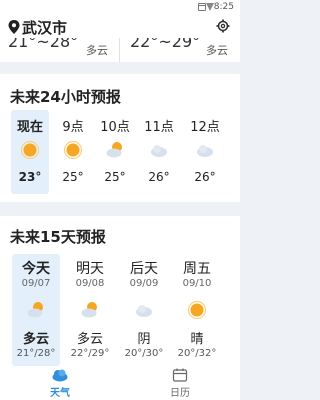 Image resolution: width=320 pixels, height=400 pixels. I want to click on nav-calendar-label: 日历, so click(180, 393).